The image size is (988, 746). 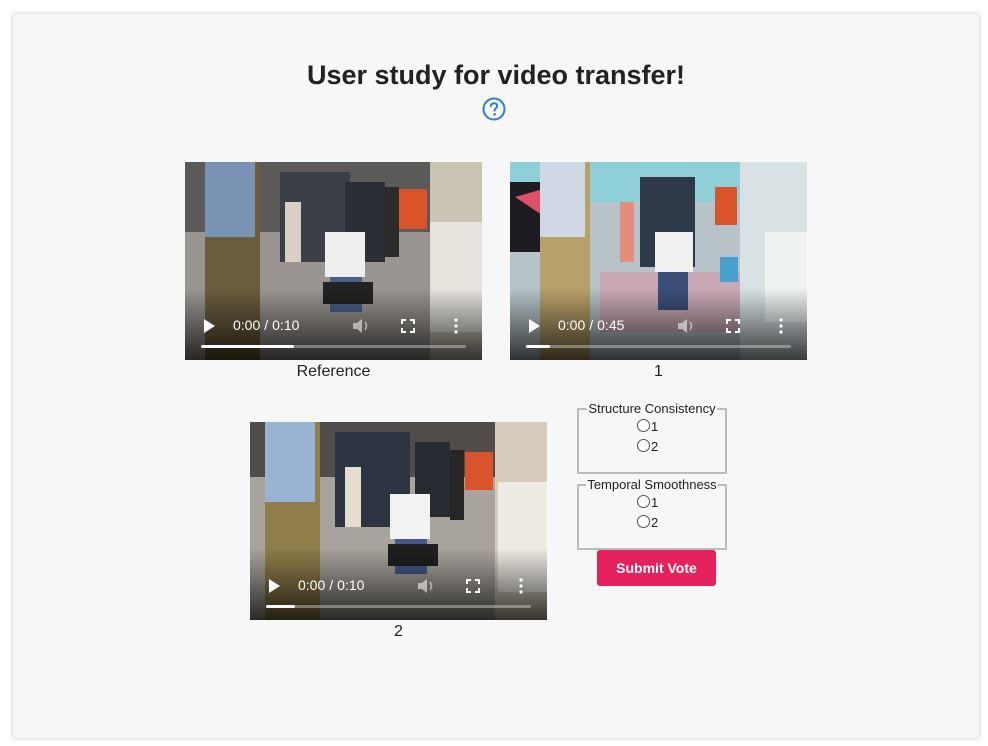 What do you see at coordinates (333, 371) in the screenshot?
I see `video-caption-reference: Reference` at bounding box center [333, 371].